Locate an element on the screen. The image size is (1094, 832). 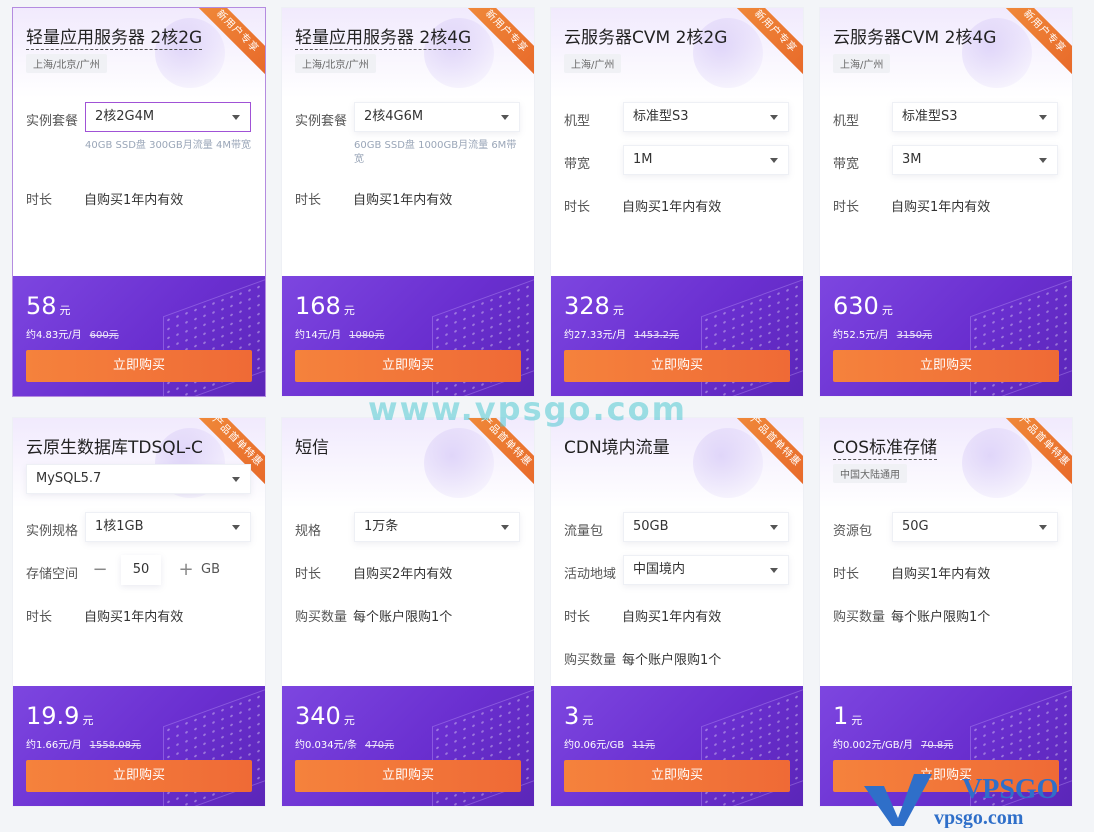
option-label: 带宽 is located at coordinates (846, 164).